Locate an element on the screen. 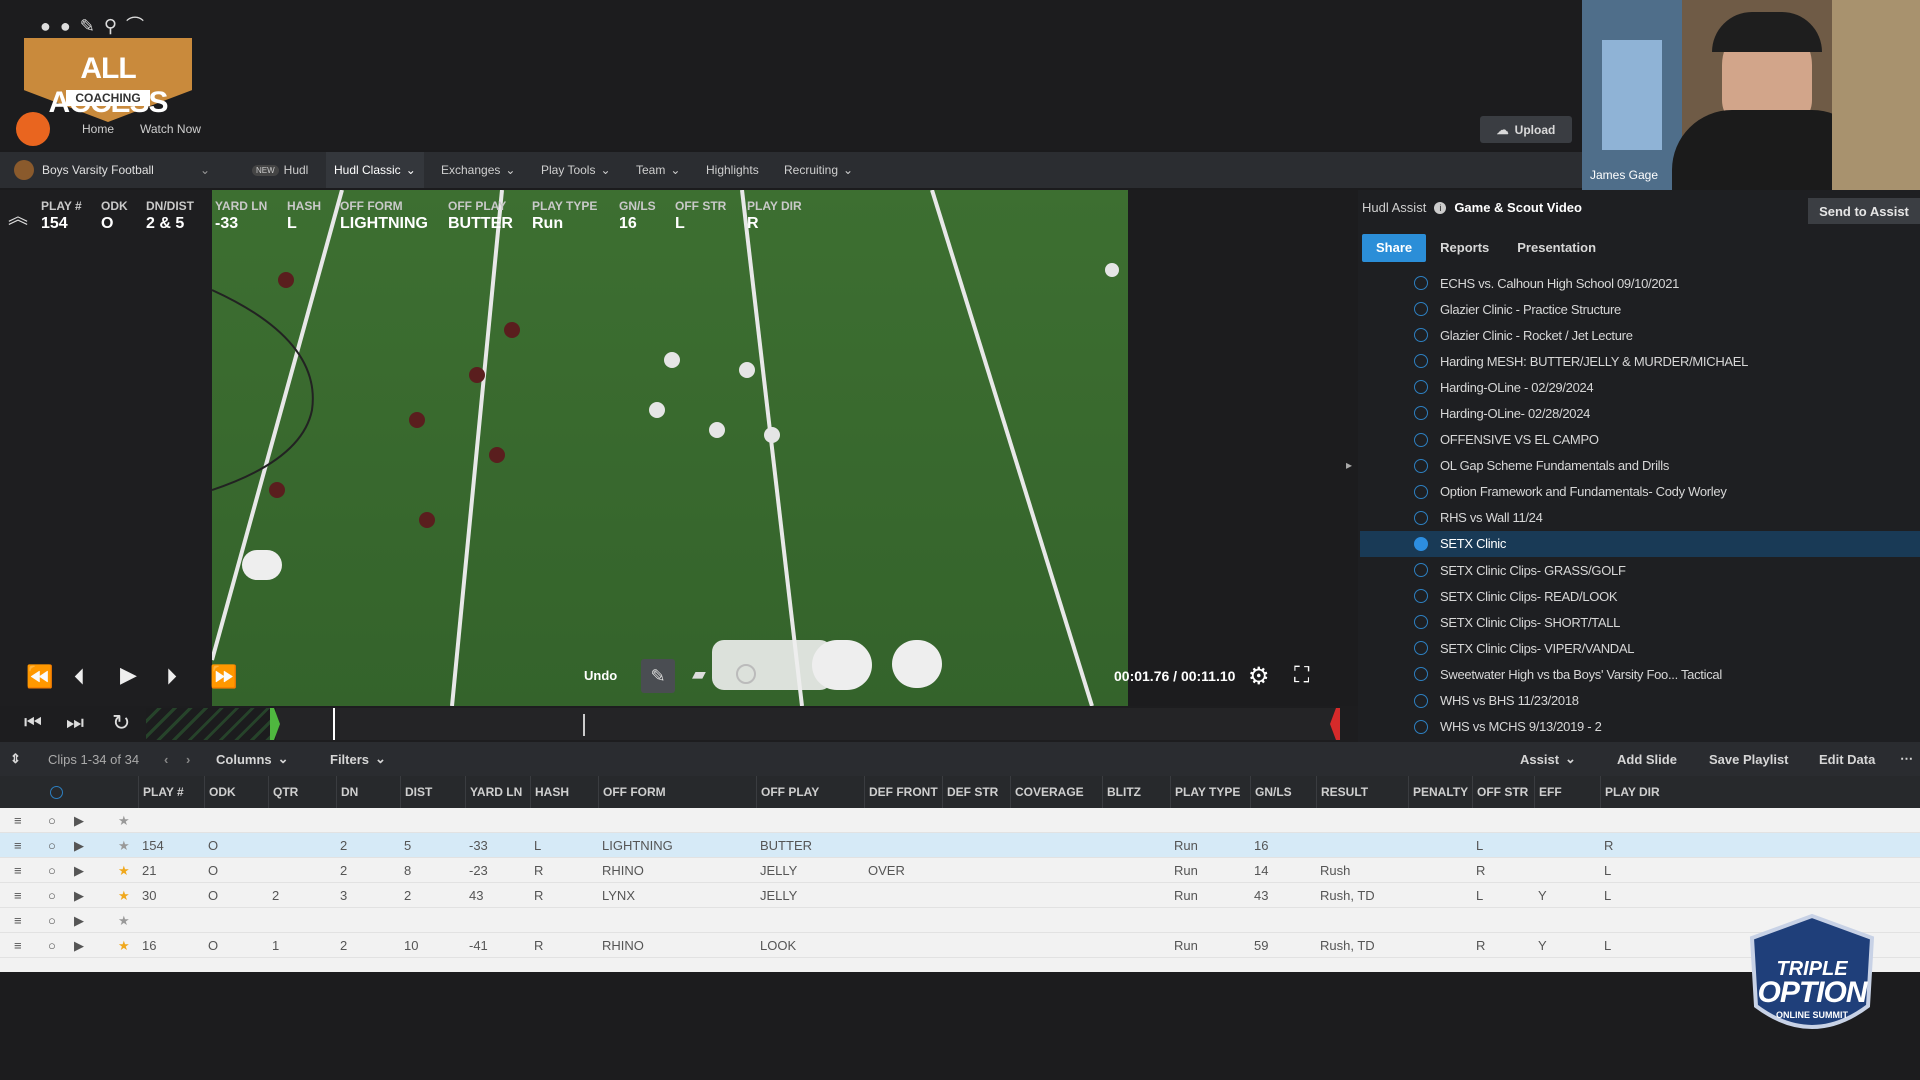 This screenshot has height=1080, width=1920. column-header: PLAY TYPE is located at coordinates (1210, 792).